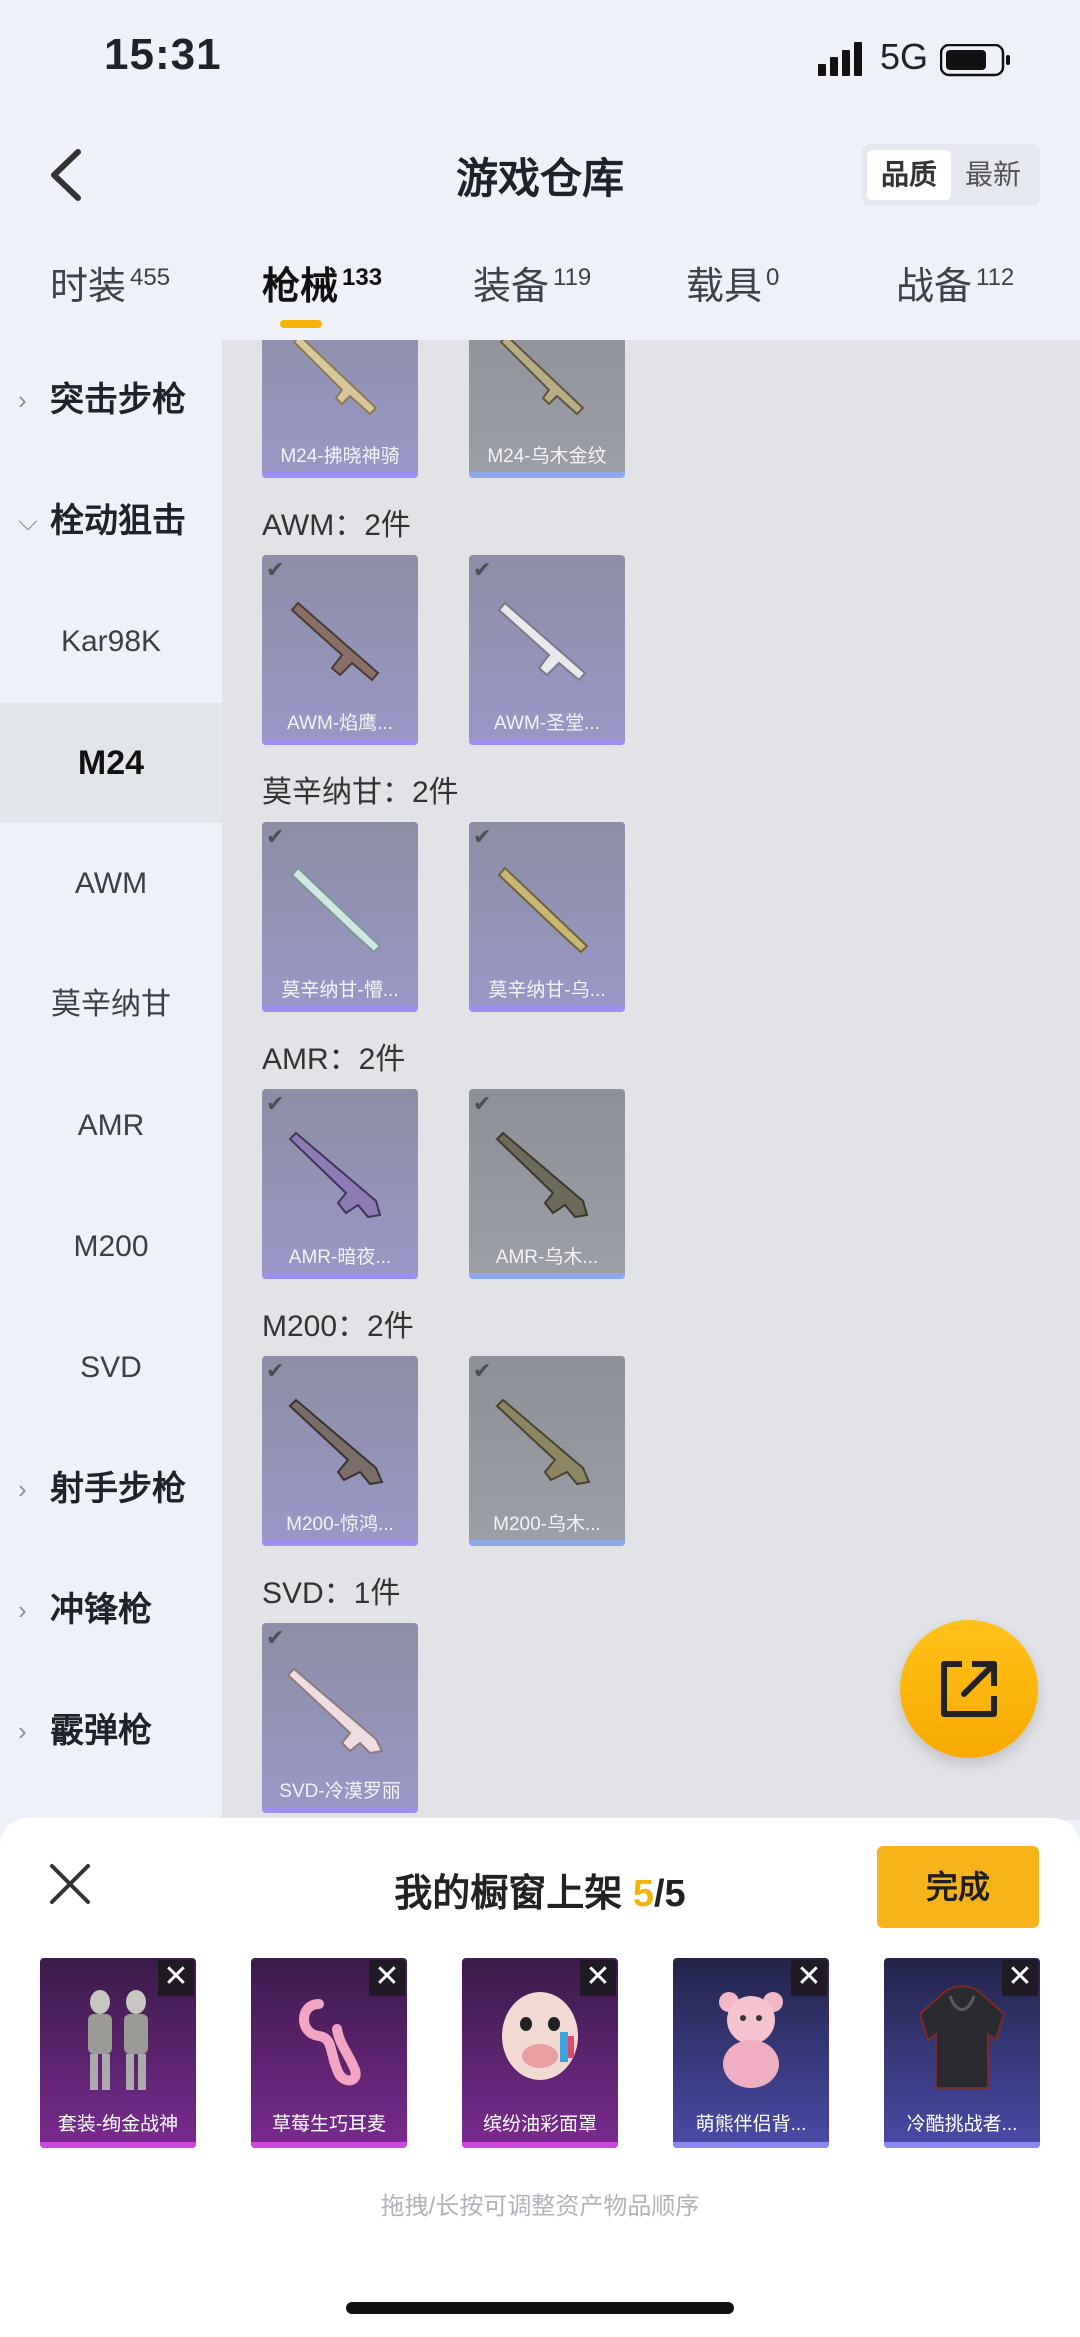 The width and height of the screenshot is (1080, 2337). I want to click on showcase-item: ✕ 套装-绚金战神, so click(118, 2053).